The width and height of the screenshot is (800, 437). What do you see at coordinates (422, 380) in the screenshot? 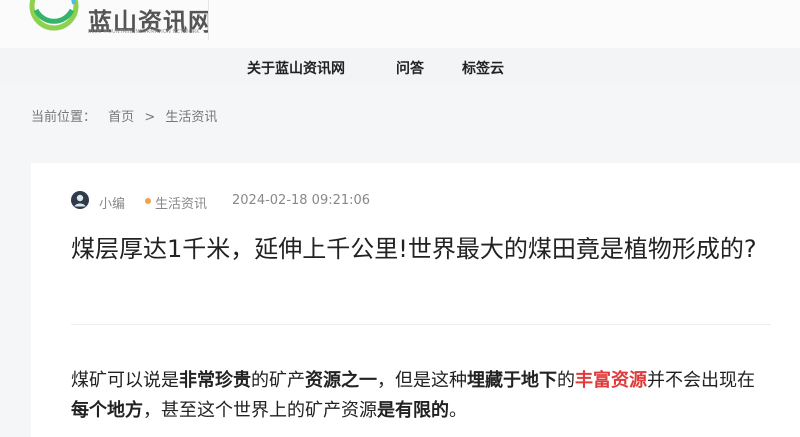
I see `paragraph-segment: ，但是这种` at bounding box center [422, 380].